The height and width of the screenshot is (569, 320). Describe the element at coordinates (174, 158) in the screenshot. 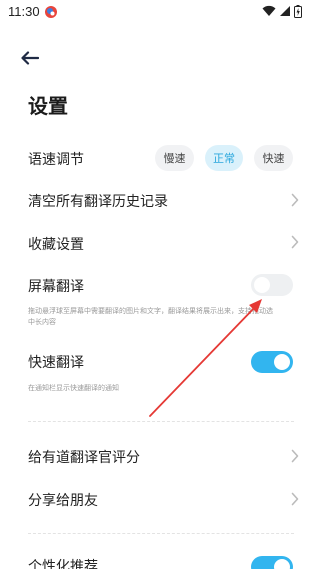

I see `speed-option-slow: 慢速` at that location.